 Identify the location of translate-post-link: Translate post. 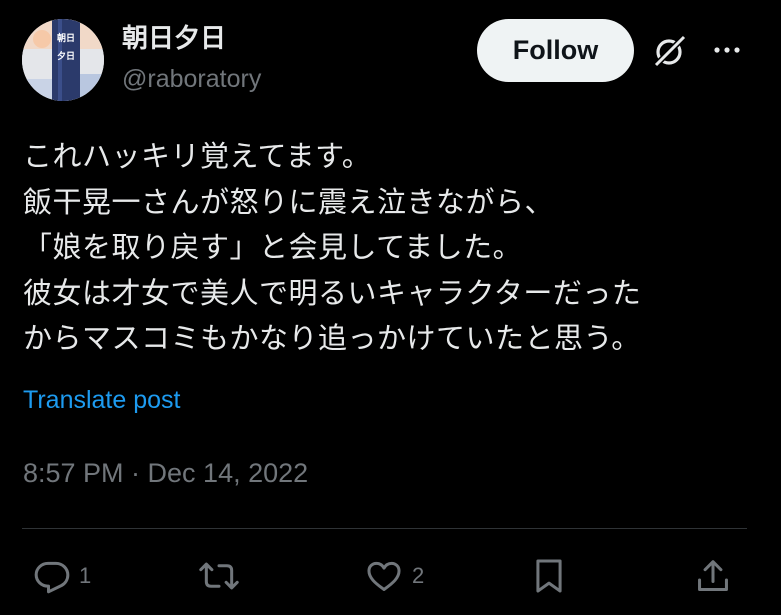
(101, 400).